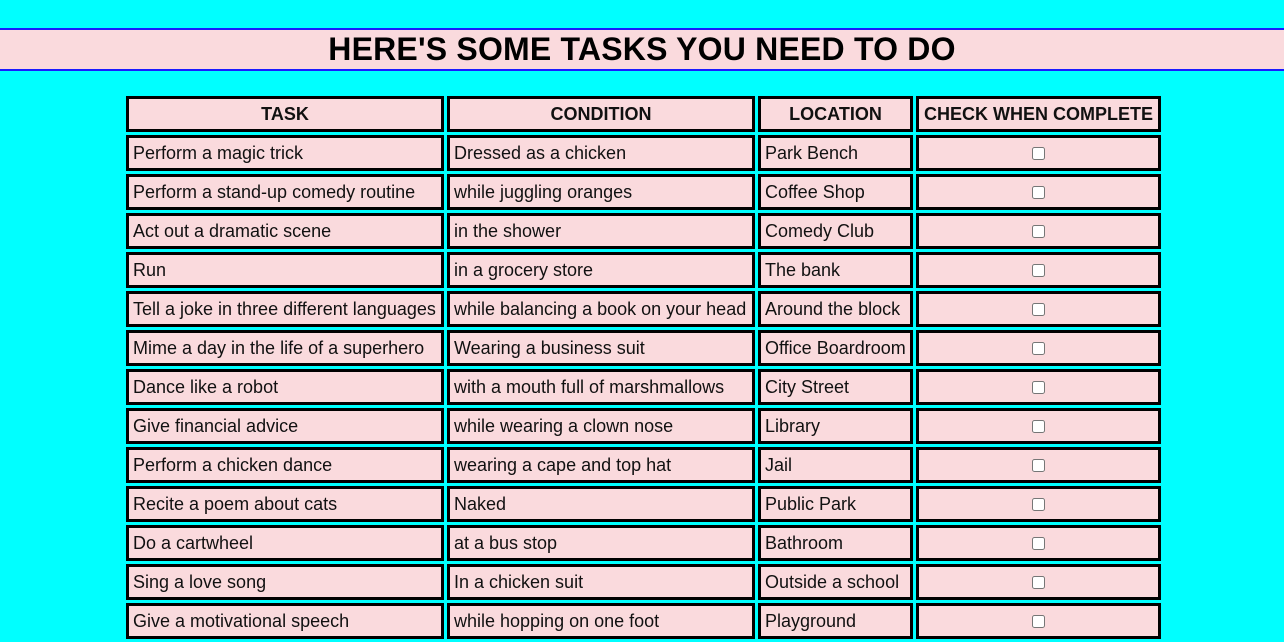 Image resolution: width=1284 pixels, height=642 pixels. What do you see at coordinates (601, 114) in the screenshot?
I see `header-condition: CONDITION` at bounding box center [601, 114].